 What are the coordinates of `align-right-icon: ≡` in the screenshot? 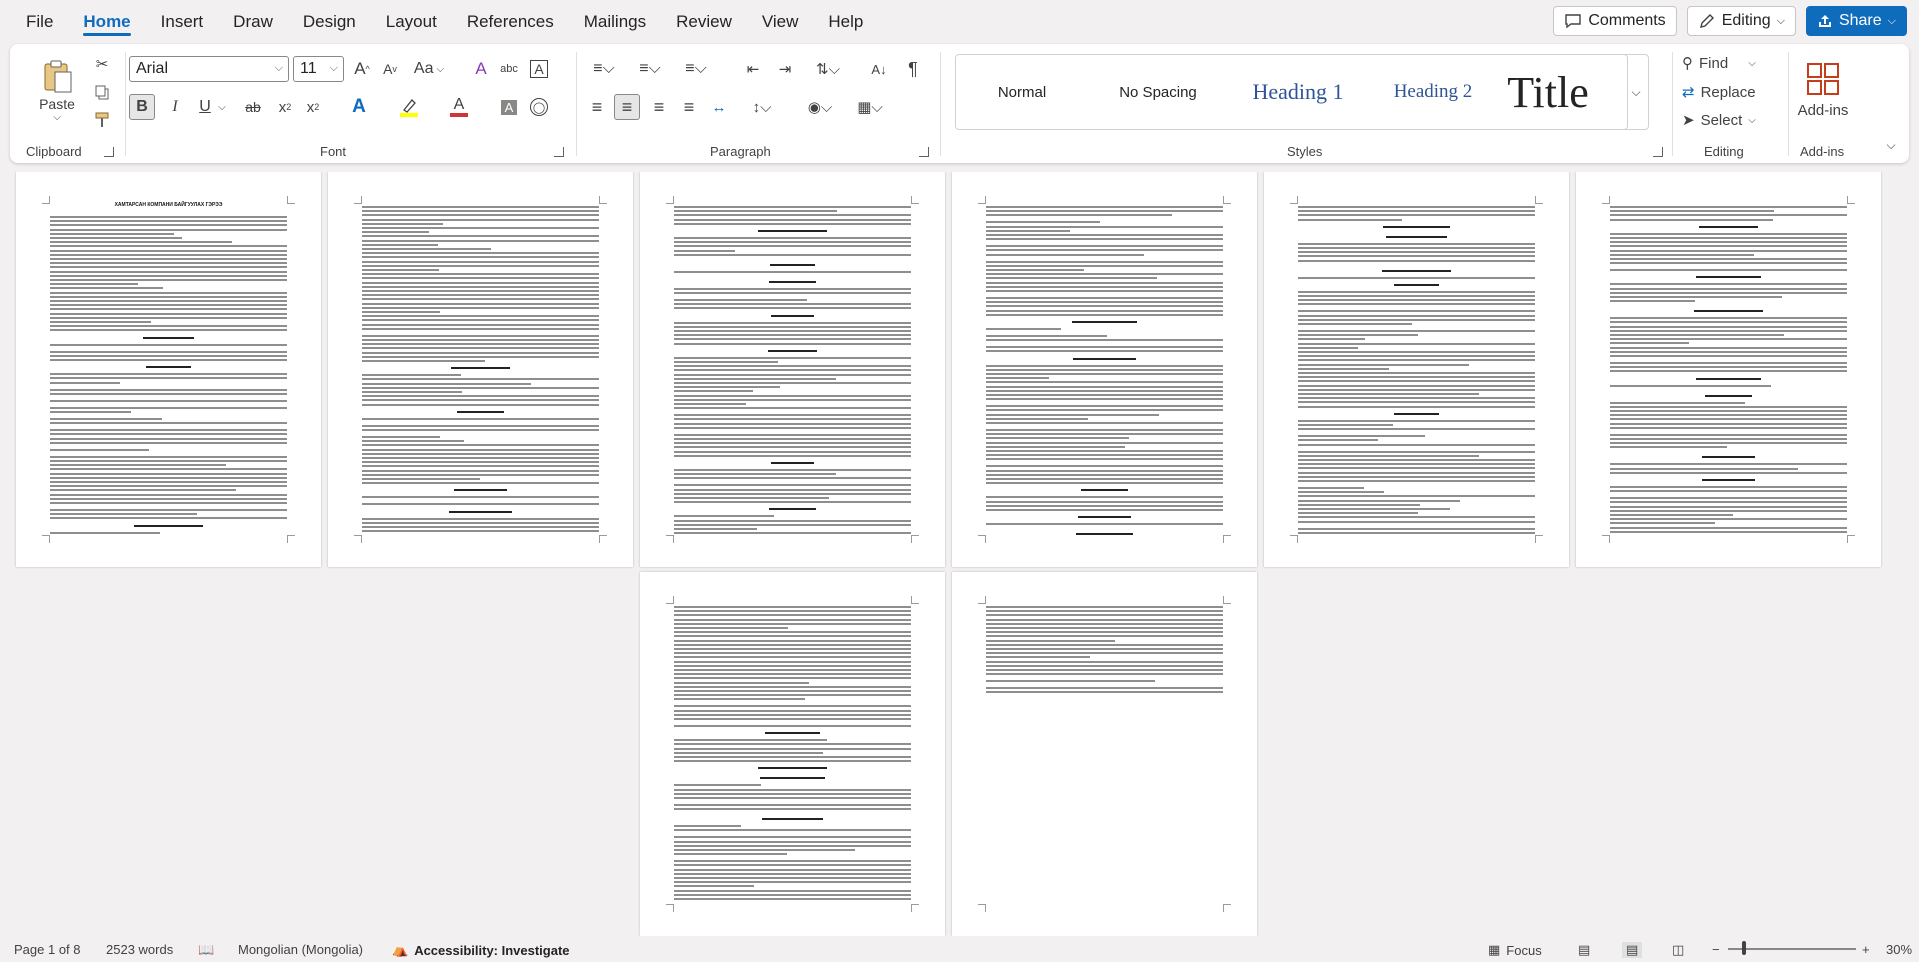 It's located at (659, 107).